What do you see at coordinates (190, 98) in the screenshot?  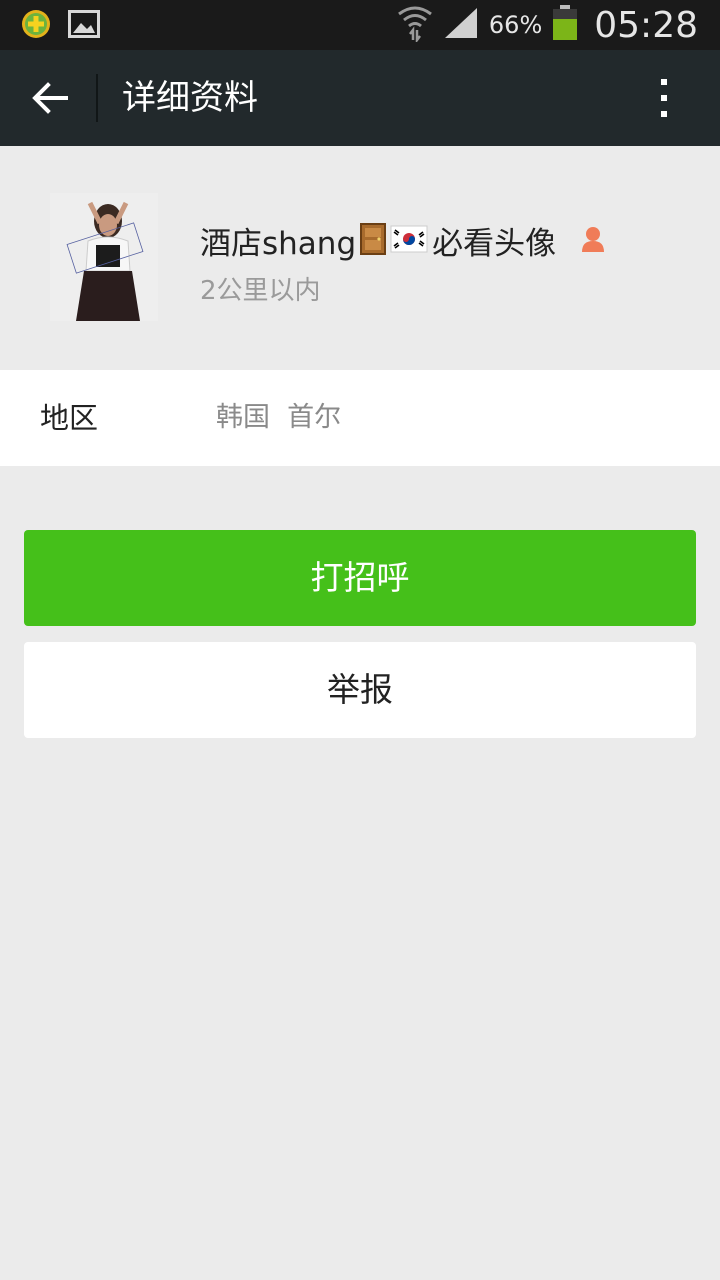 I see `page-title: 详细资料` at bounding box center [190, 98].